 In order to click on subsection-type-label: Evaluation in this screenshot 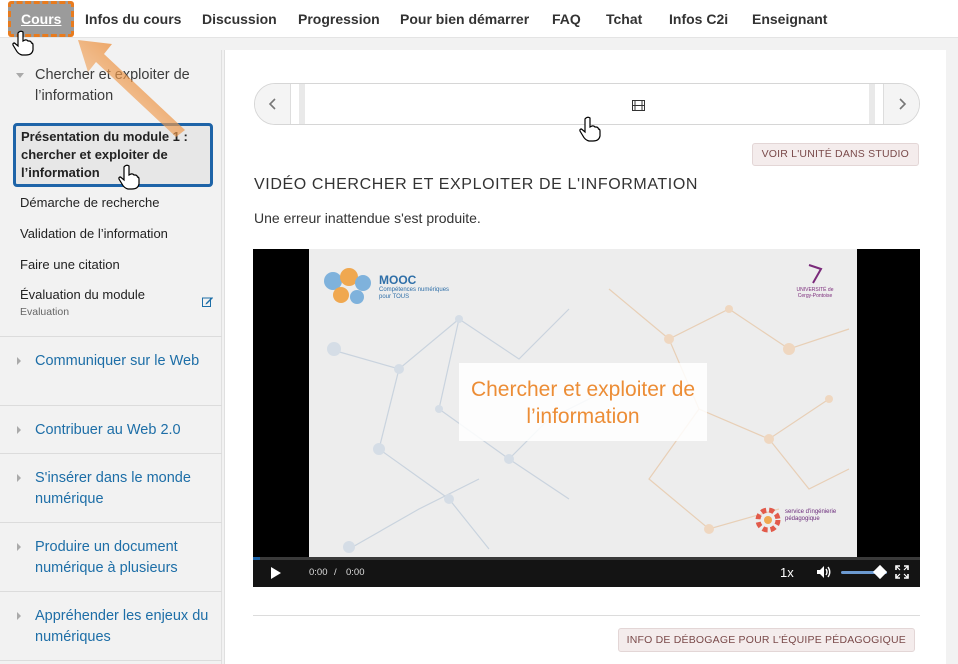, I will do `click(45, 312)`.